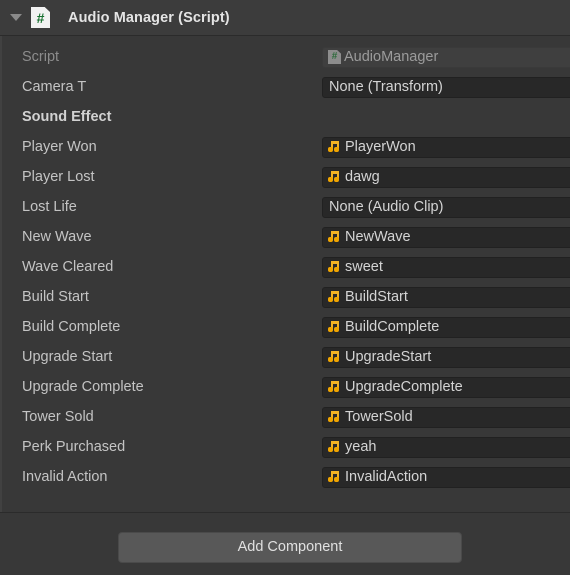  I want to click on property-label: Upgrade Complete, so click(83, 387).